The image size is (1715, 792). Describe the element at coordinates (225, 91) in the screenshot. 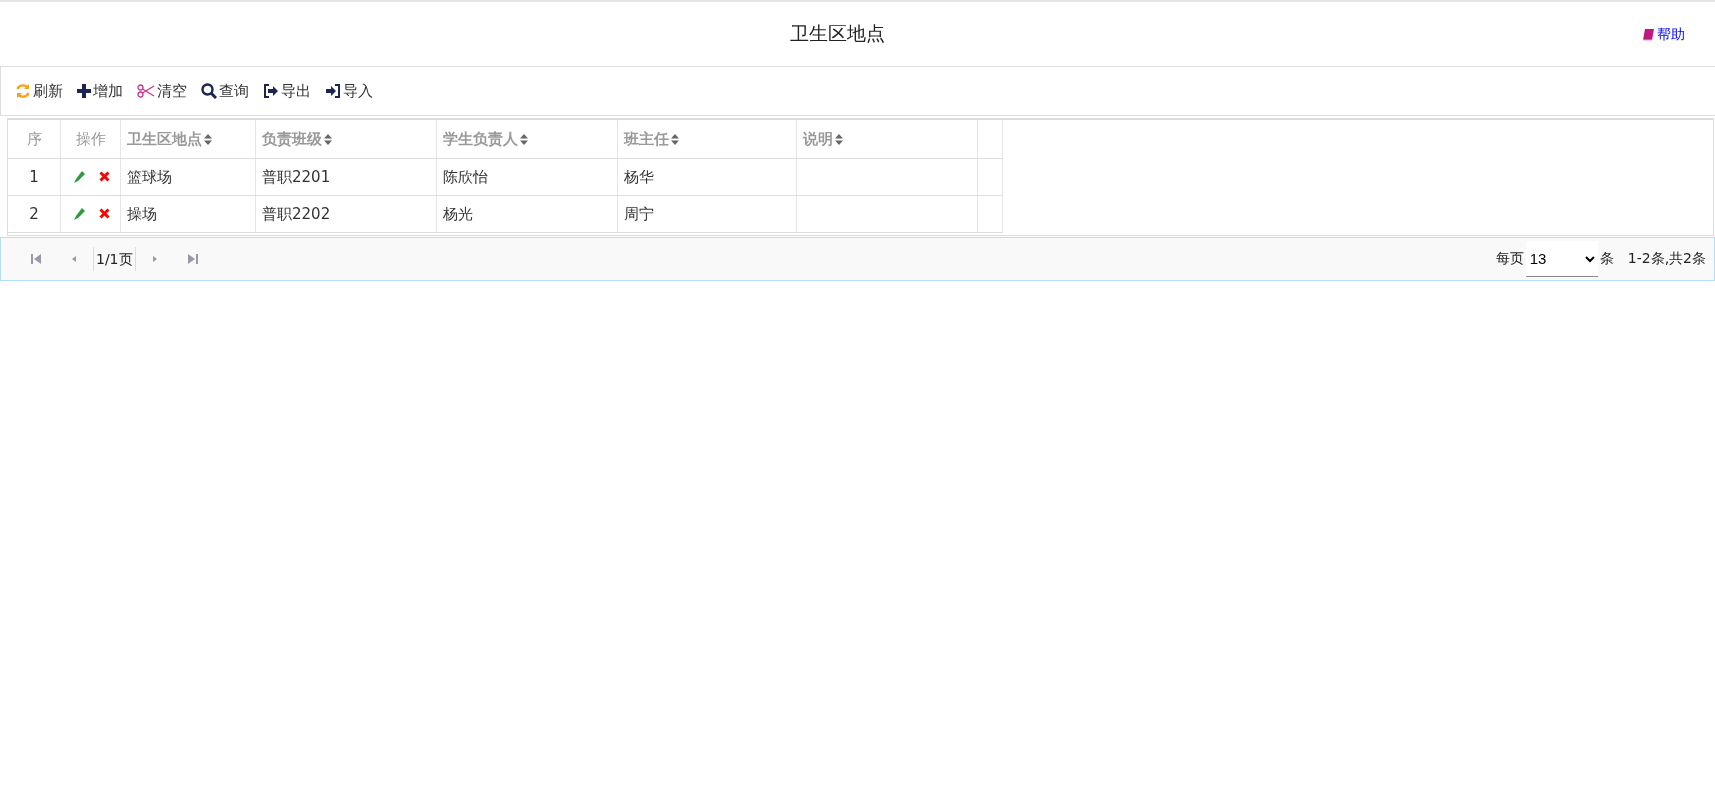

I see `search-button: 查询` at that location.